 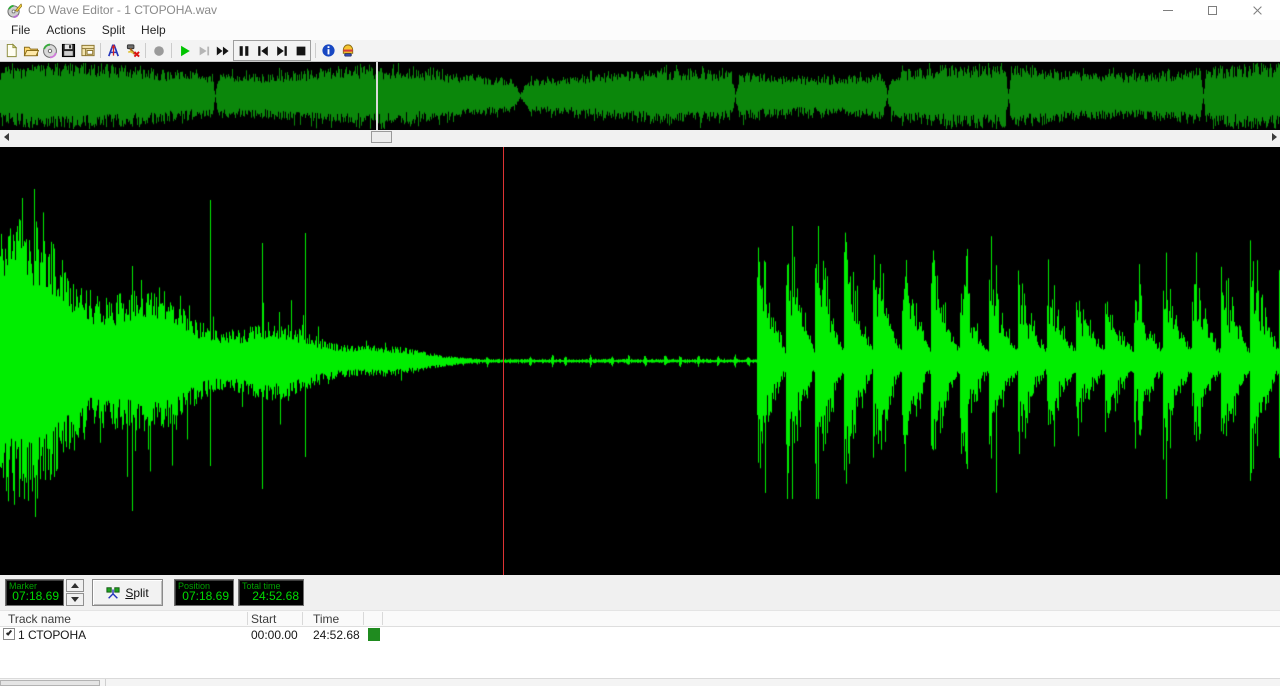 I want to click on header-track-name: Track name, so click(x=39, y=619).